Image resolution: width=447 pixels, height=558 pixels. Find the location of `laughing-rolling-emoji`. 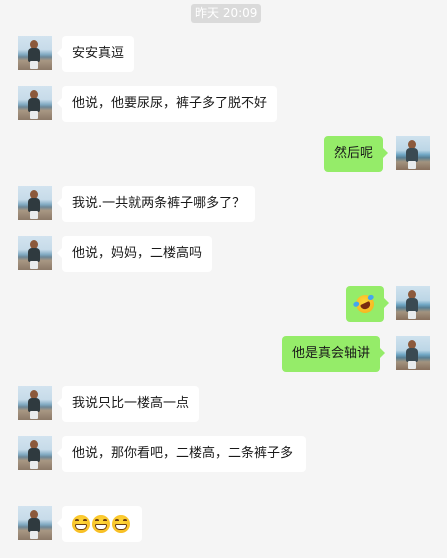

laughing-rolling-emoji is located at coordinates (364, 303).